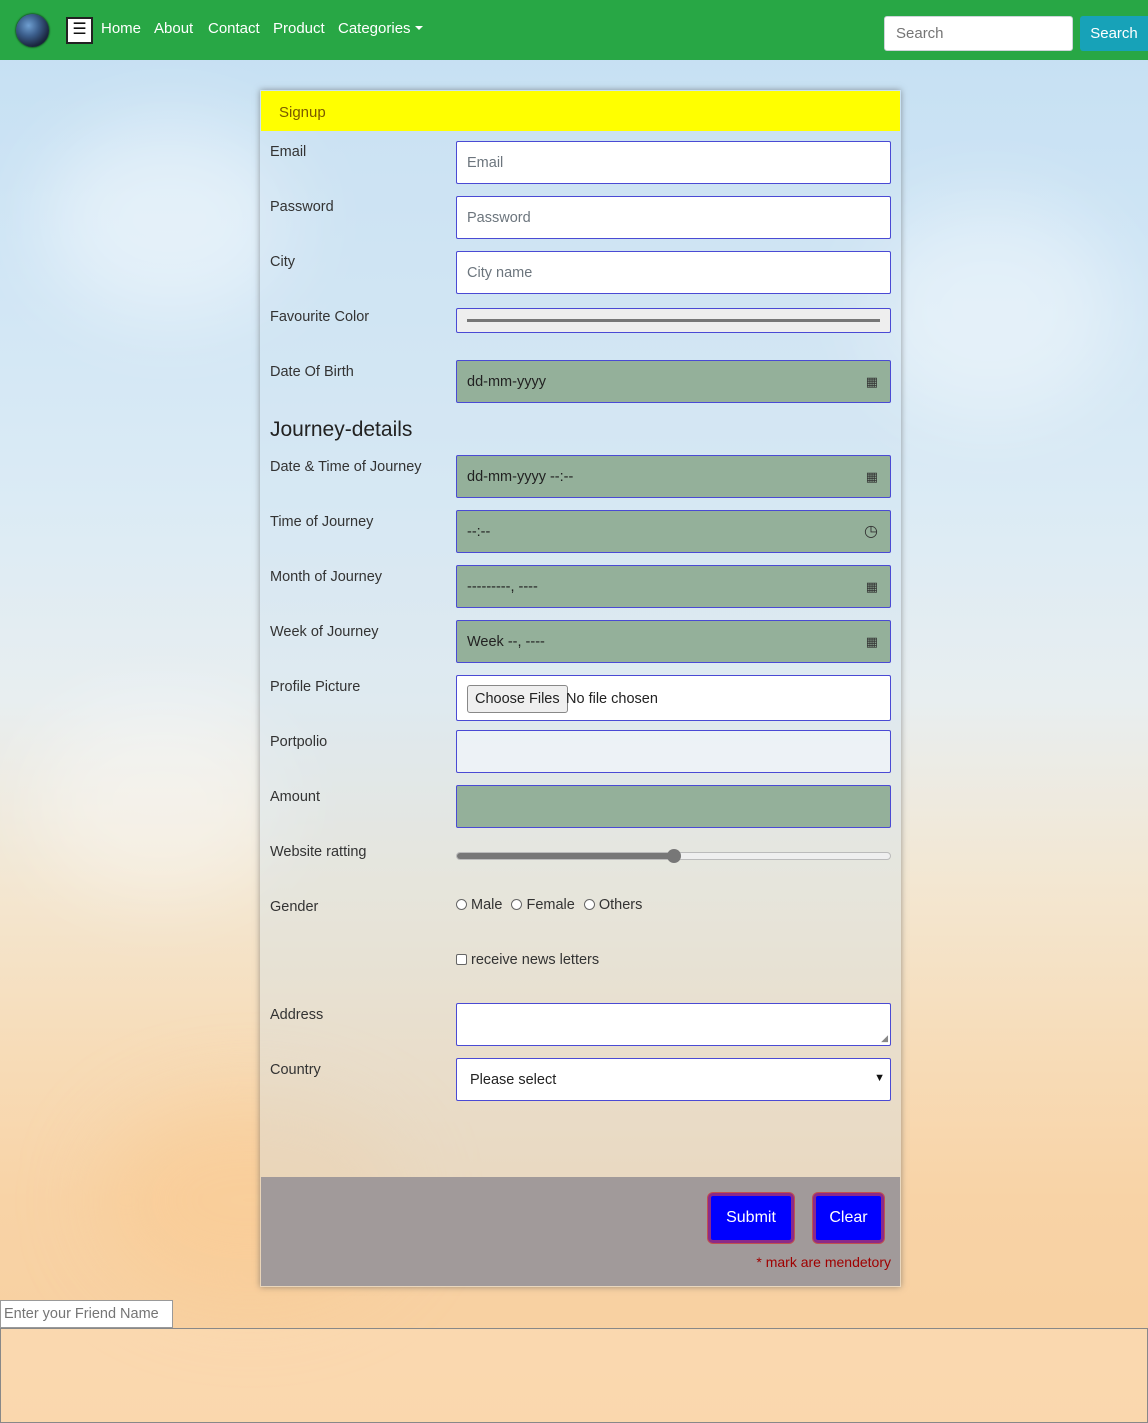 The image size is (1148, 1423). Describe the element at coordinates (299, 742) in the screenshot. I see `portfolio-label: Portpolio` at that location.